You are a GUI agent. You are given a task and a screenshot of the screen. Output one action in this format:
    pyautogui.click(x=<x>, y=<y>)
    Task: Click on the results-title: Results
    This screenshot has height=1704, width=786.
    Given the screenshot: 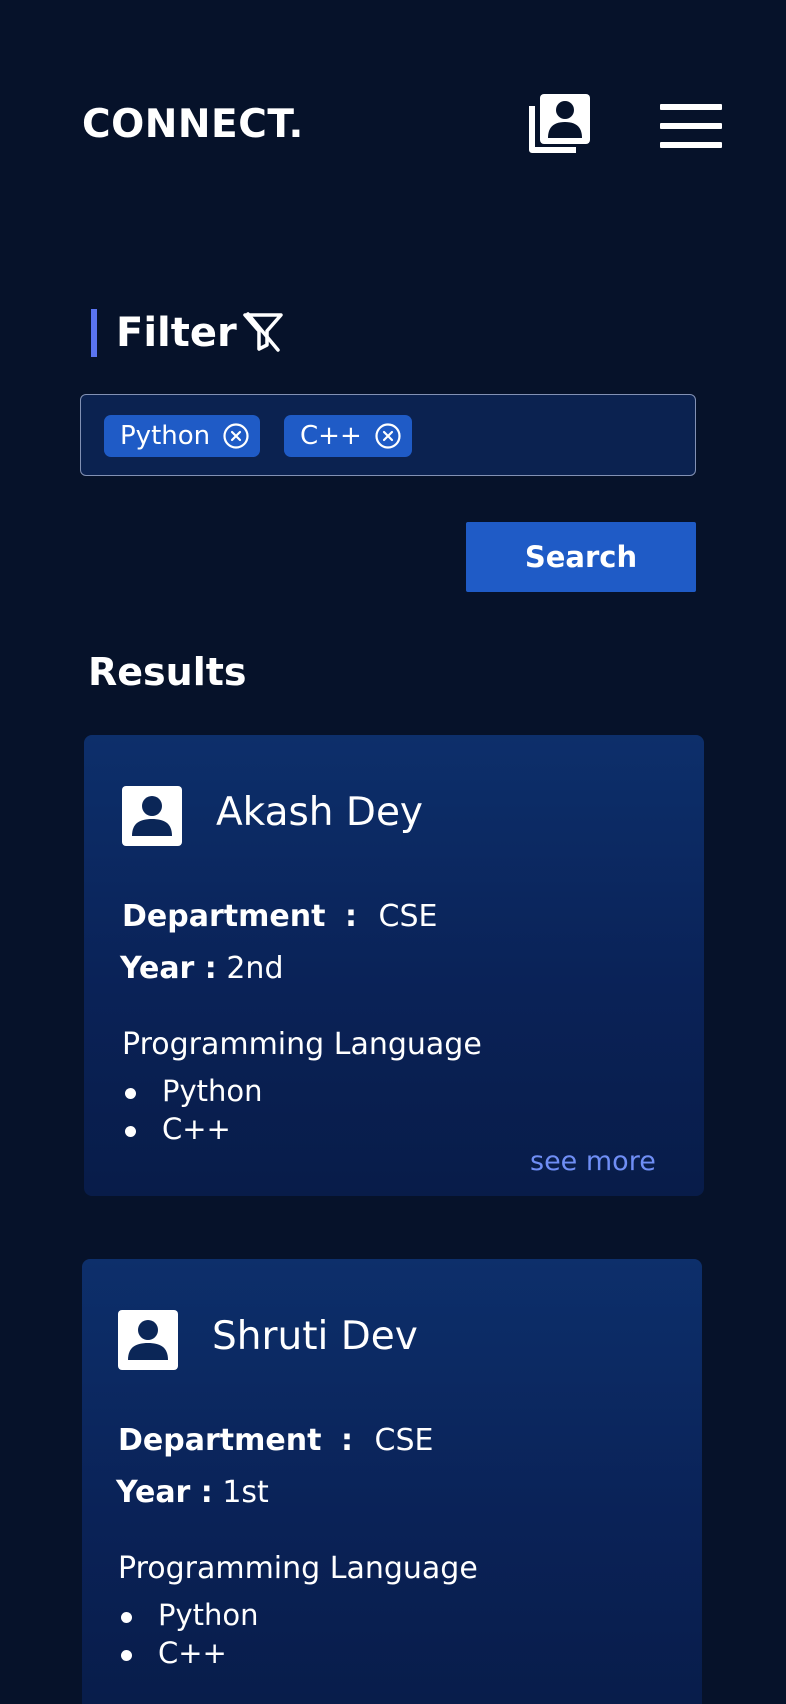 What is the action you would take?
    pyautogui.click(x=167, y=672)
    